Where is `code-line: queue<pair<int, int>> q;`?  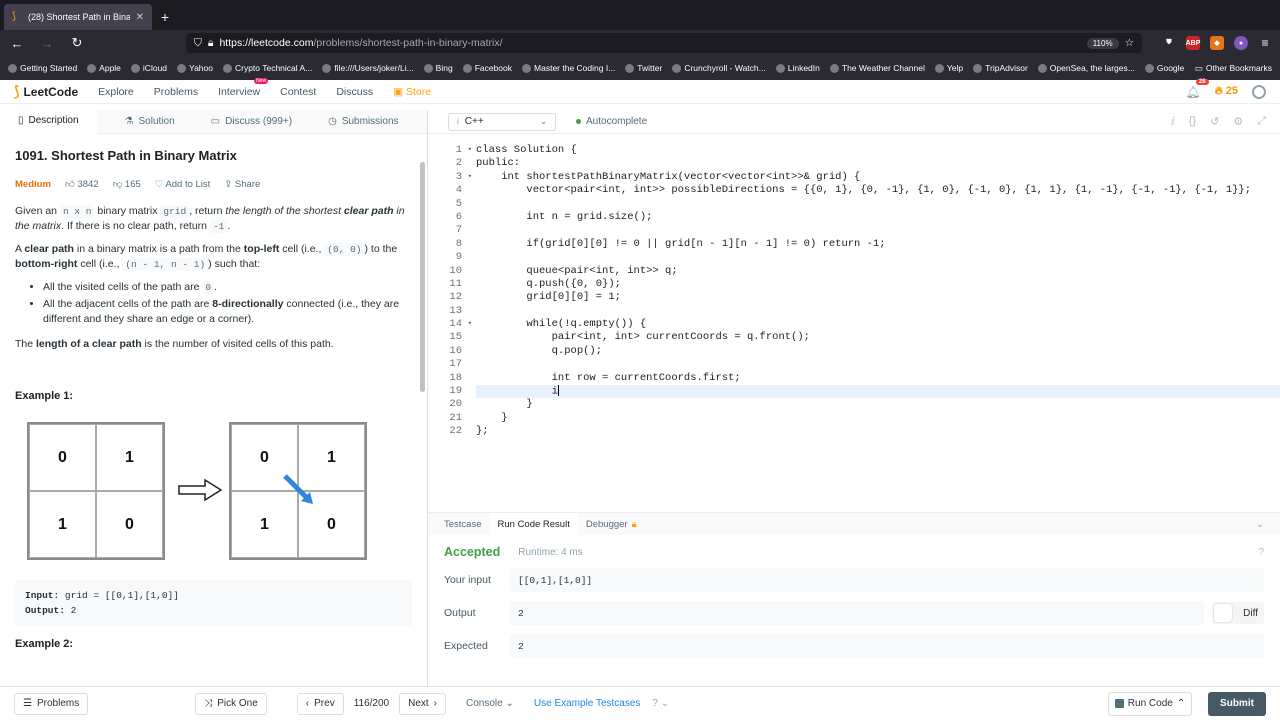
code-line: queue<pair<int, int>> q; is located at coordinates (878, 271).